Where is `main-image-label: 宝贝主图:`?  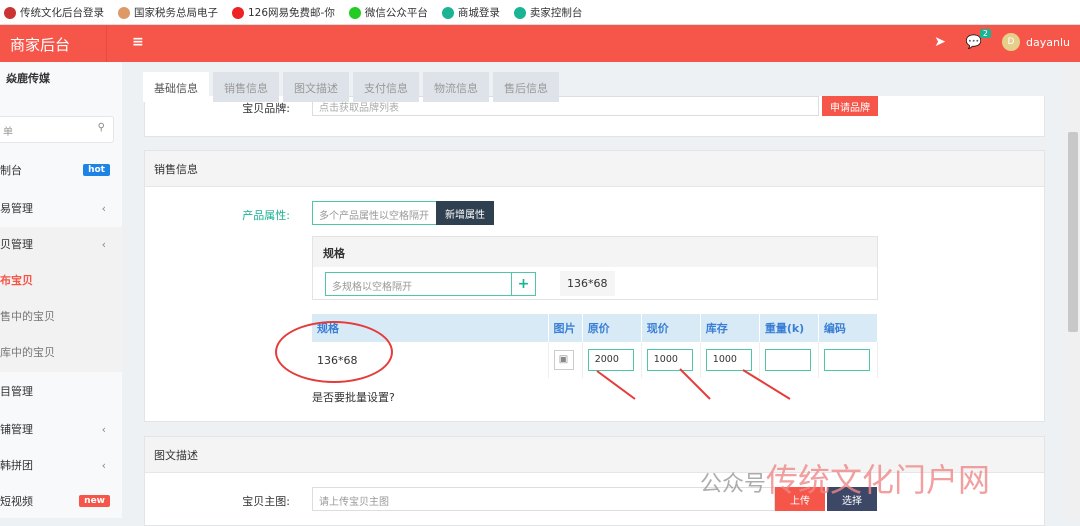 main-image-label: 宝贝主图: is located at coordinates (266, 501).